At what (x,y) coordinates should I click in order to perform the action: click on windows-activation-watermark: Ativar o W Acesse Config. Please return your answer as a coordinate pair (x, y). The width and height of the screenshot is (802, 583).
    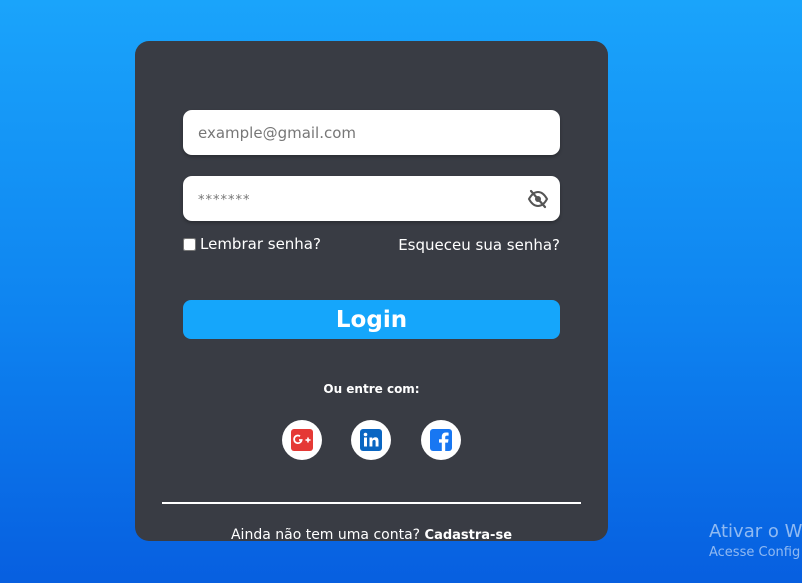
    Looking at the image, I should click on (755, 540).